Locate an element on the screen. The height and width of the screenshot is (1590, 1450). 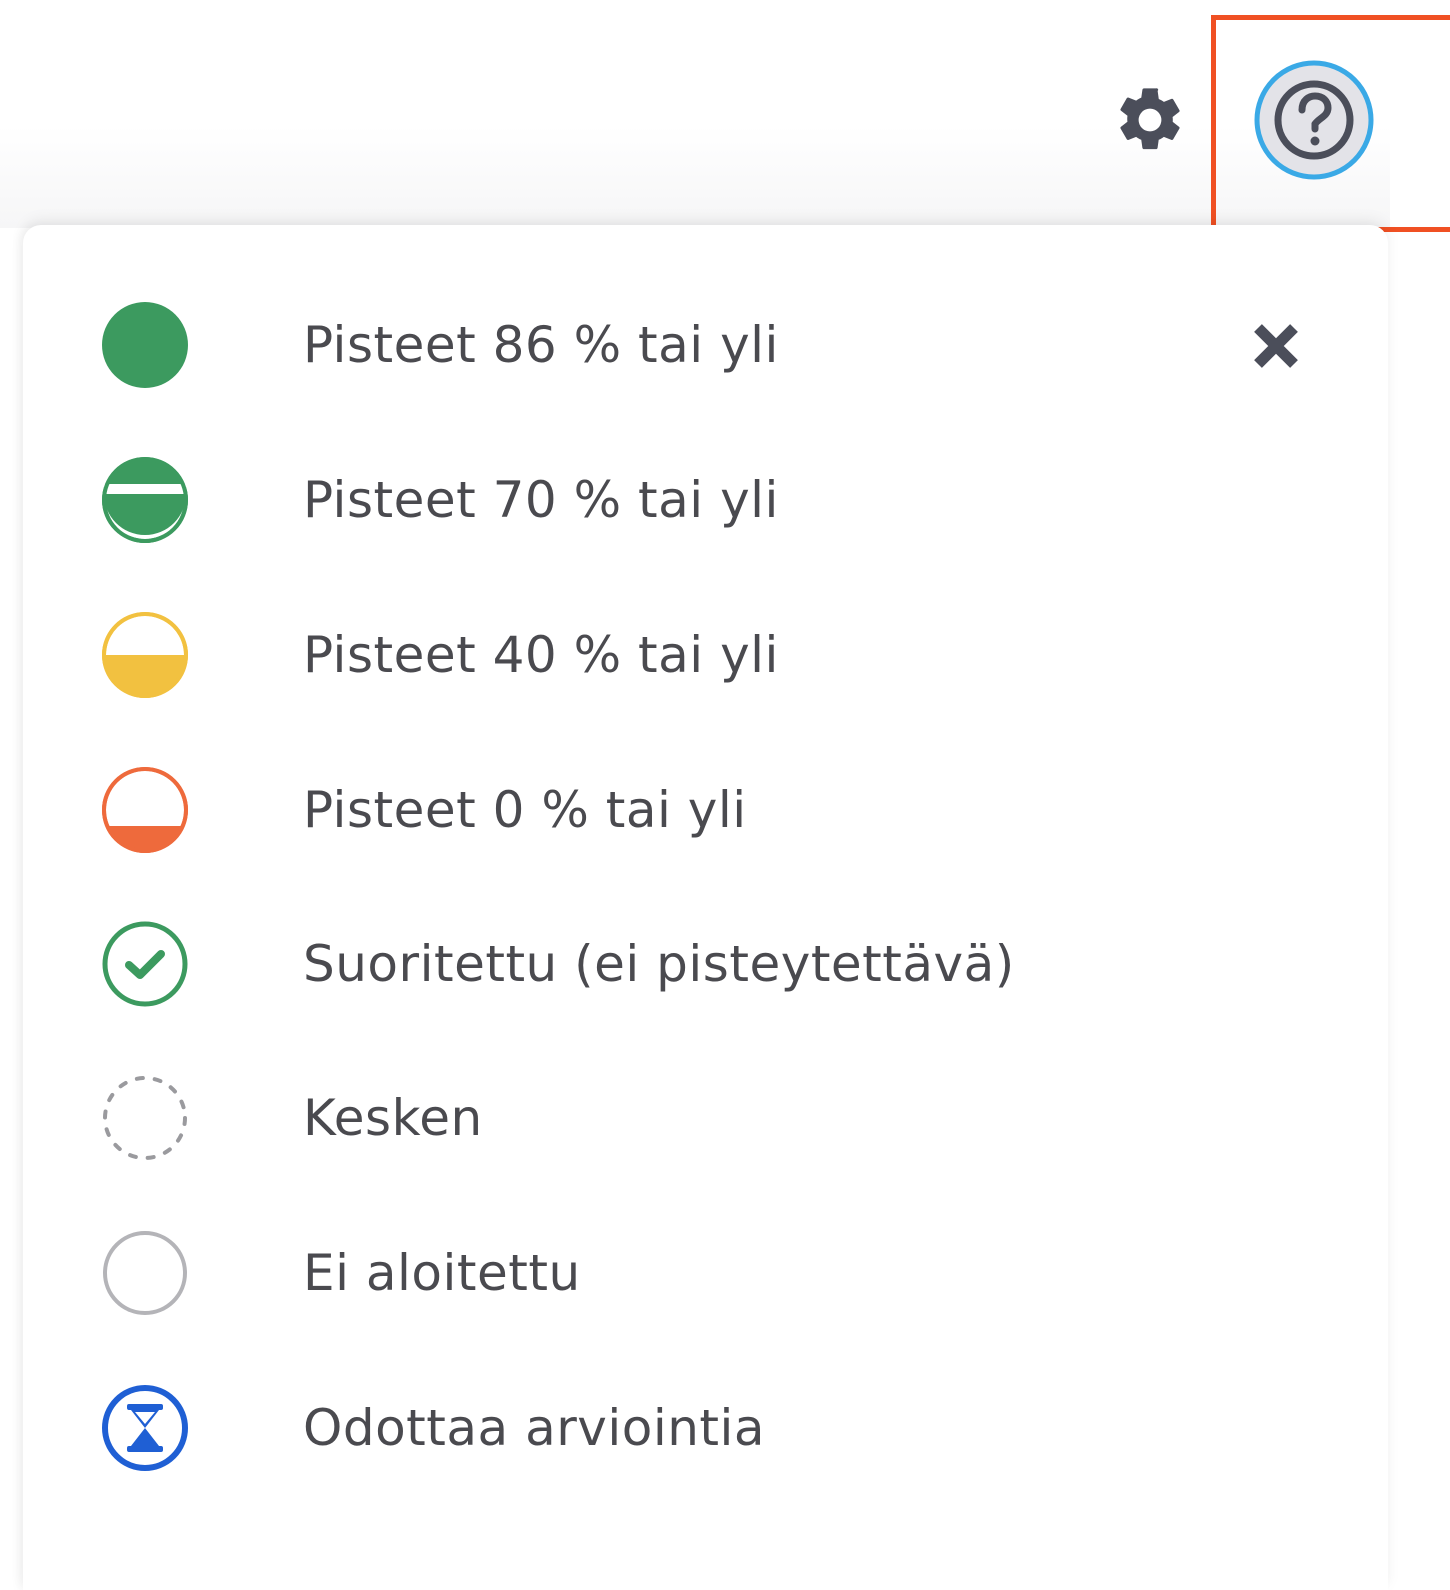
legend-label: Pisteet 86 % tai yli is located at coordinates (541, 345).